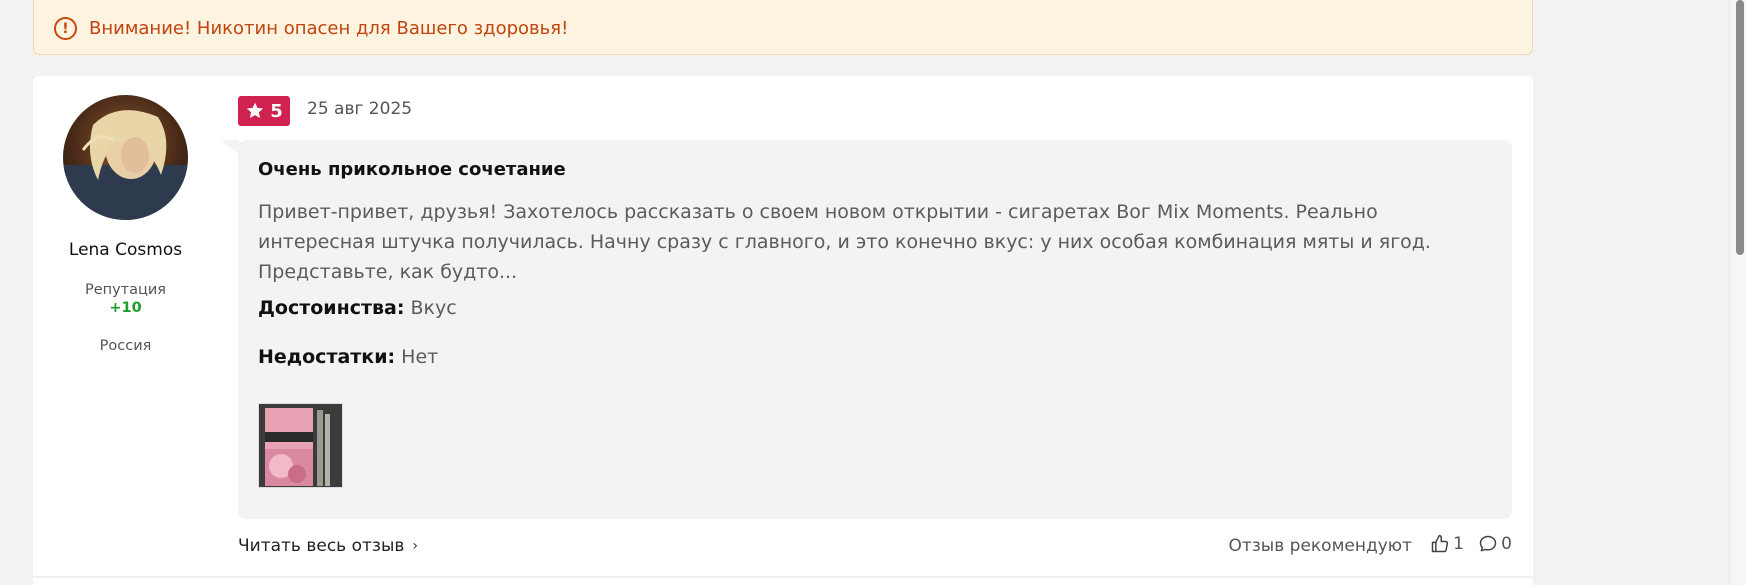  Describe the element at coordinates (327, 357) in the screenshot. I see `cons-label: Недостатки:` at that location.